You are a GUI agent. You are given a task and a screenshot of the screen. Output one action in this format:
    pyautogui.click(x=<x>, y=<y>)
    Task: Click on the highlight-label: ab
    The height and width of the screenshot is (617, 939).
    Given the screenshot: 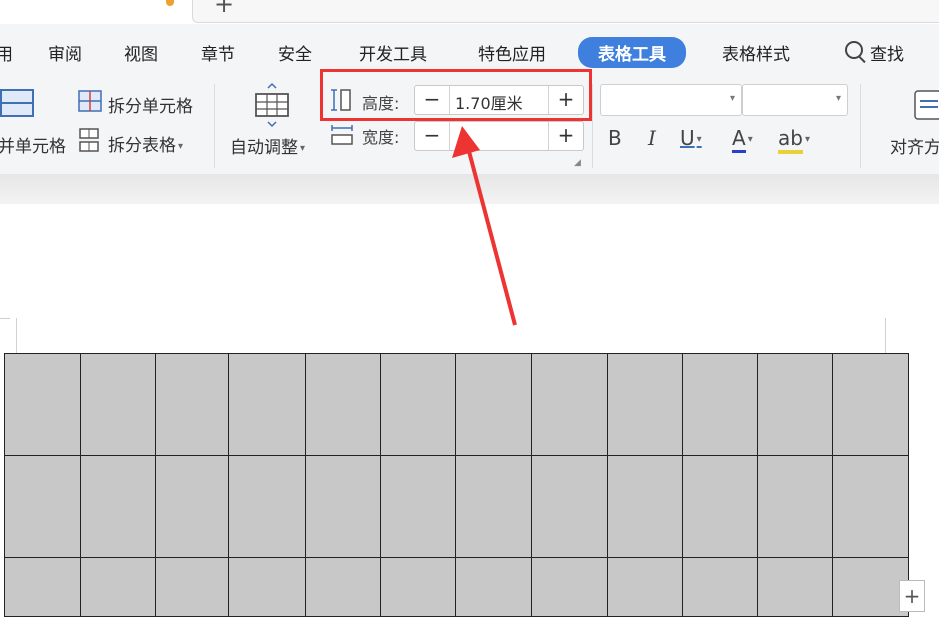 What is the action you would take?
    pyautogui.click(x=790, y=140)
    